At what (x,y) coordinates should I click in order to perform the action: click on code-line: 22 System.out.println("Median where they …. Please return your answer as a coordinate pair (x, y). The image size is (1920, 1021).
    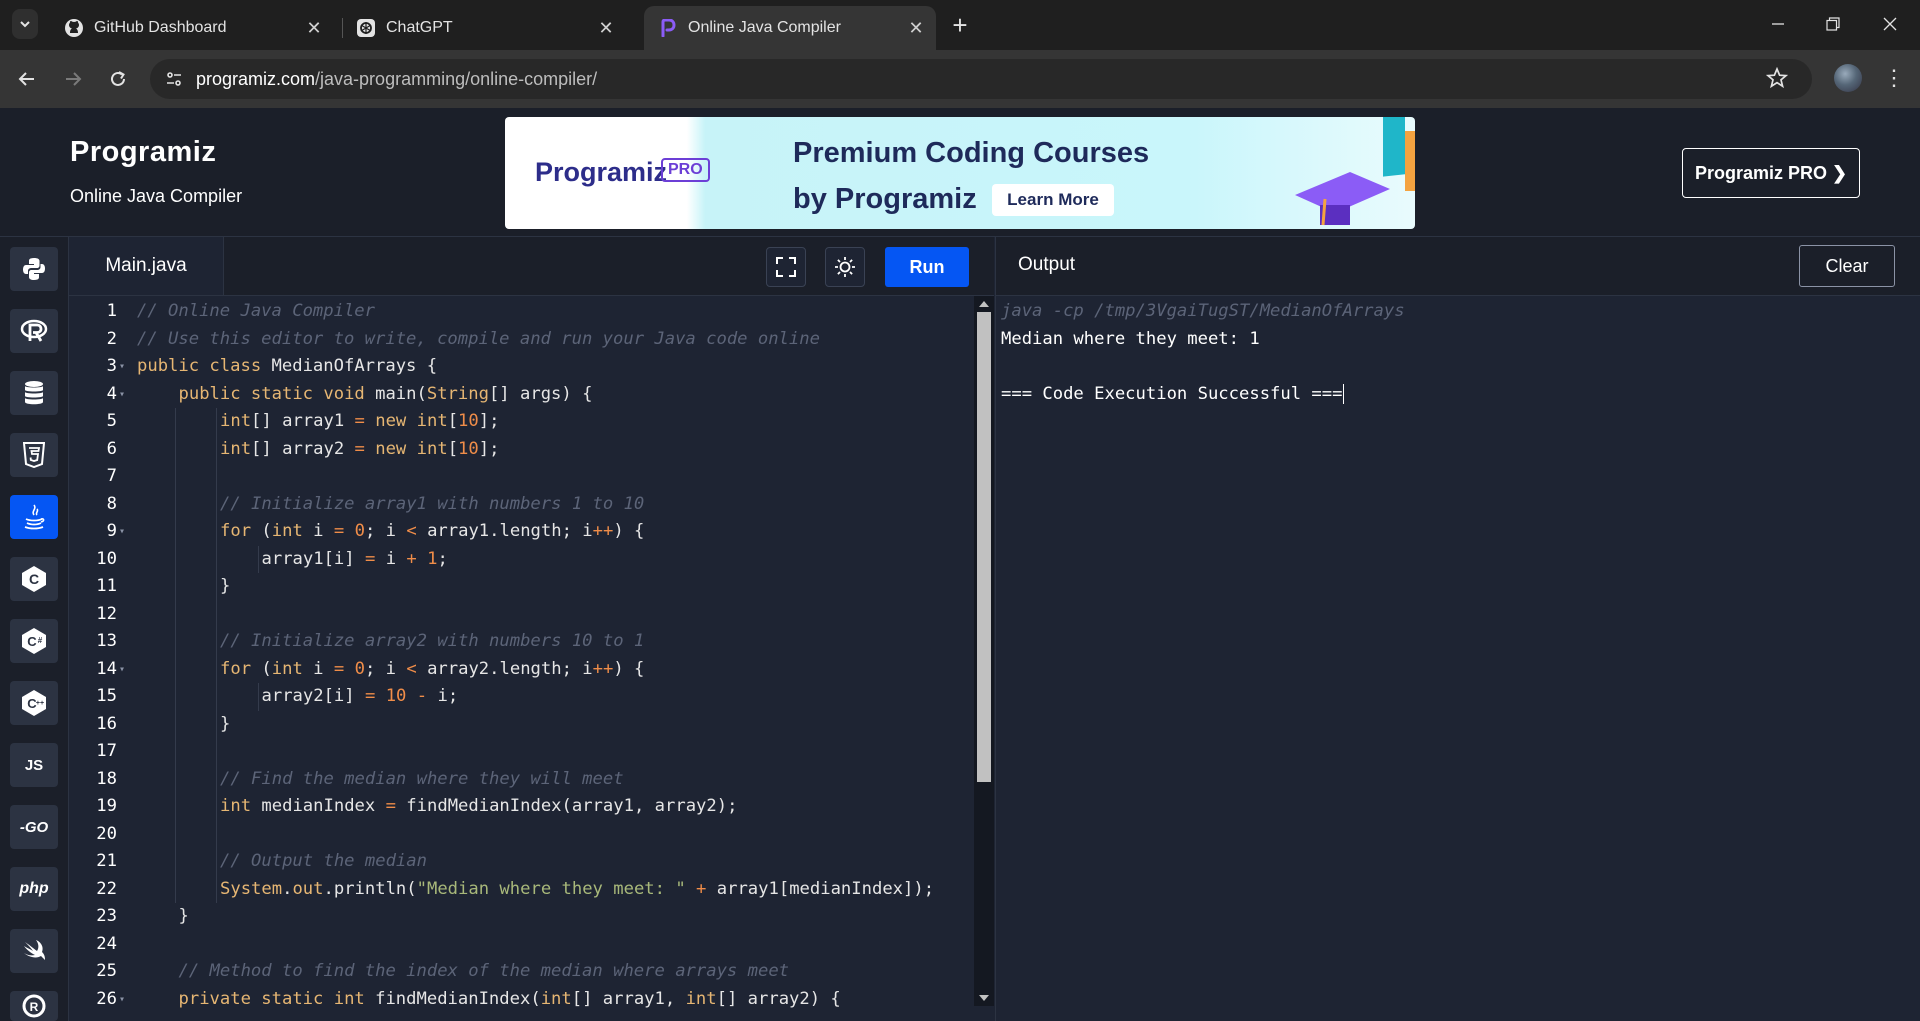
    Looking at the image, I should click on (521, 889).